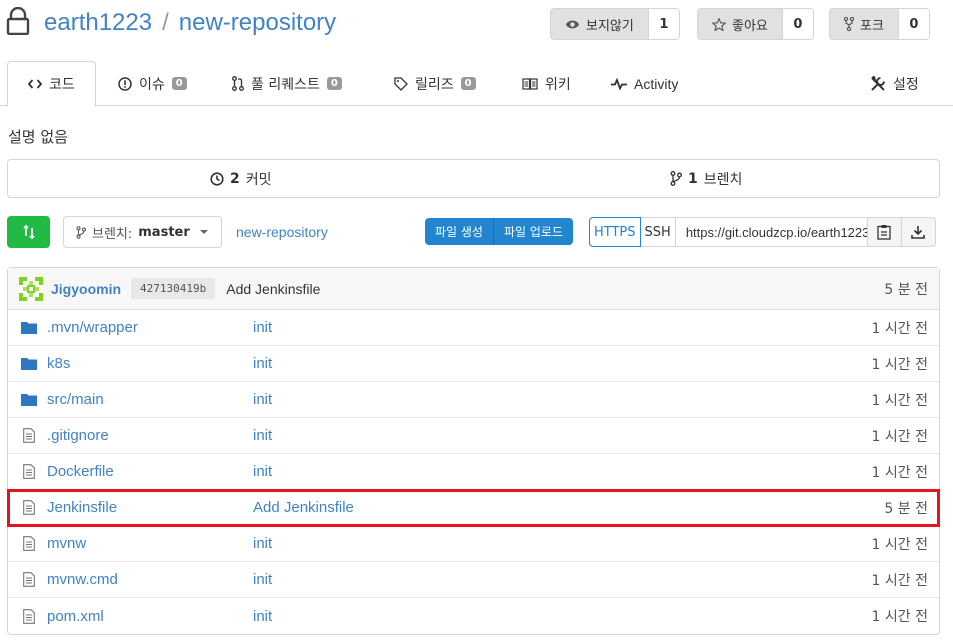 This screenshot has height=643, width=953. Describe the element at coordinates (257, 22) in the screenshot. I see `repo-name-link: new-repository` at that location.